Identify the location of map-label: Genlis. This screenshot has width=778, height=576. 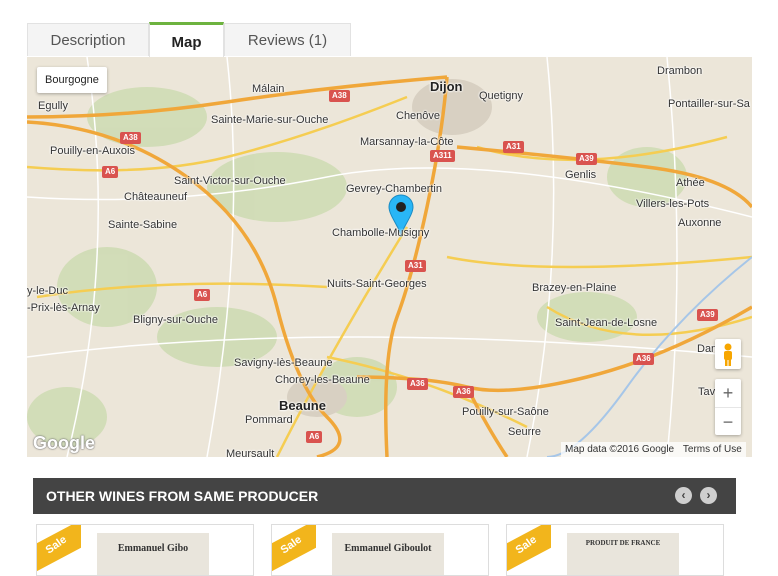
(581, 175).